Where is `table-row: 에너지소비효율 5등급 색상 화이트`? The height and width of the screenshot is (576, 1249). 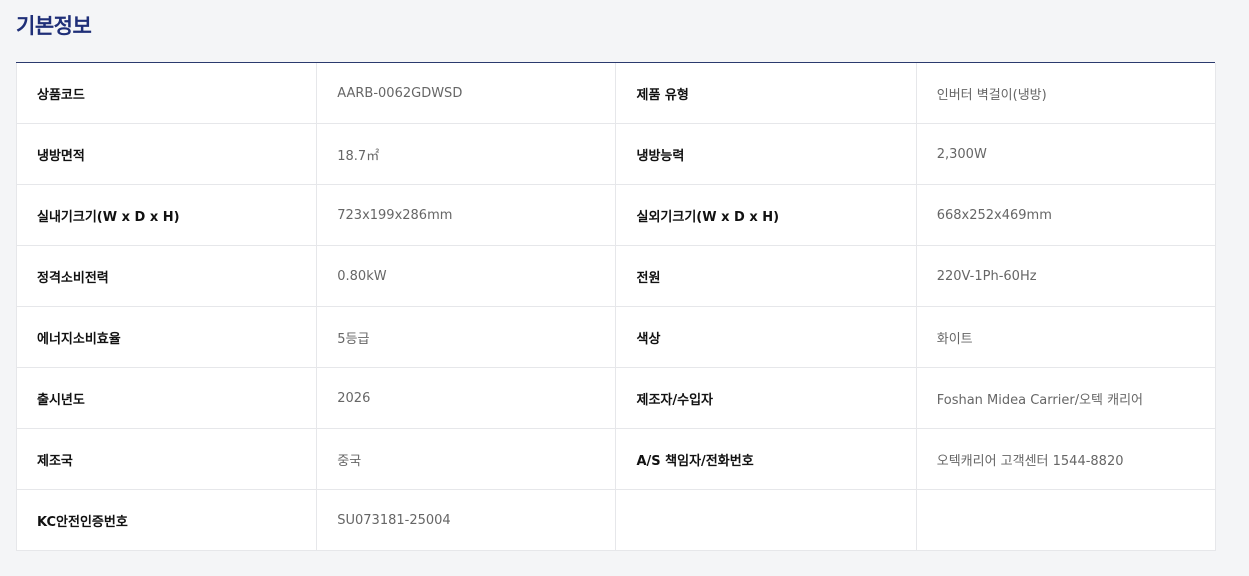
table-row: 에너지소비효율 5등급 색상 화이트 is located at coordinates (616, 337).